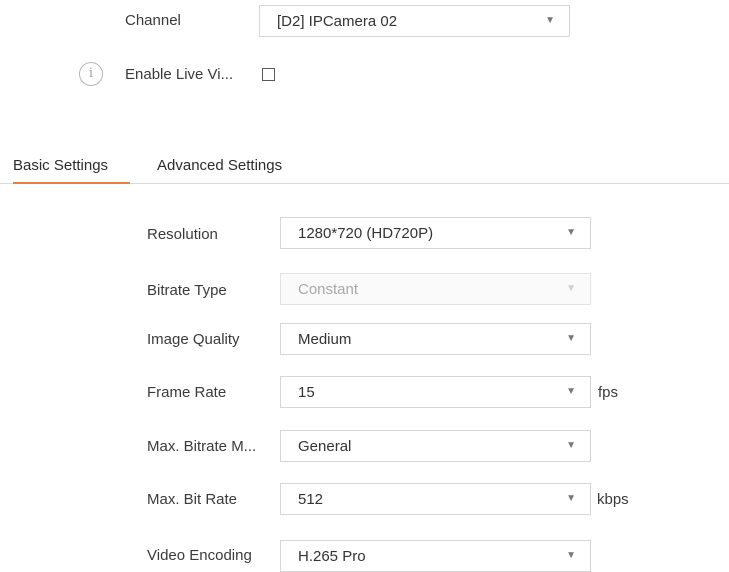 The width and height of the screenshot is (729, 572). Describe the element at coordinates (435, 339) in the screenshot. I see `image-quality-select: Medium ▼` at that location.